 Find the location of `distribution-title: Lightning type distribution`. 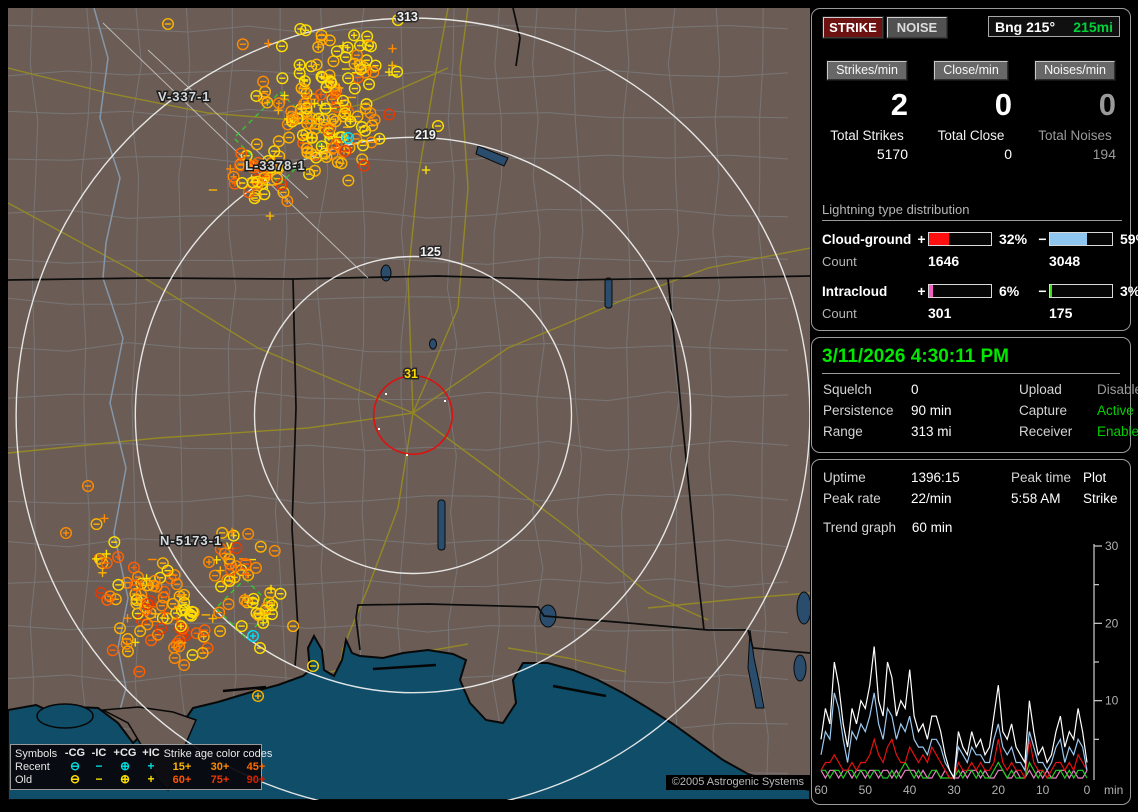

distribution-title: Lightning type distribution is located at coordinates (972, 211).